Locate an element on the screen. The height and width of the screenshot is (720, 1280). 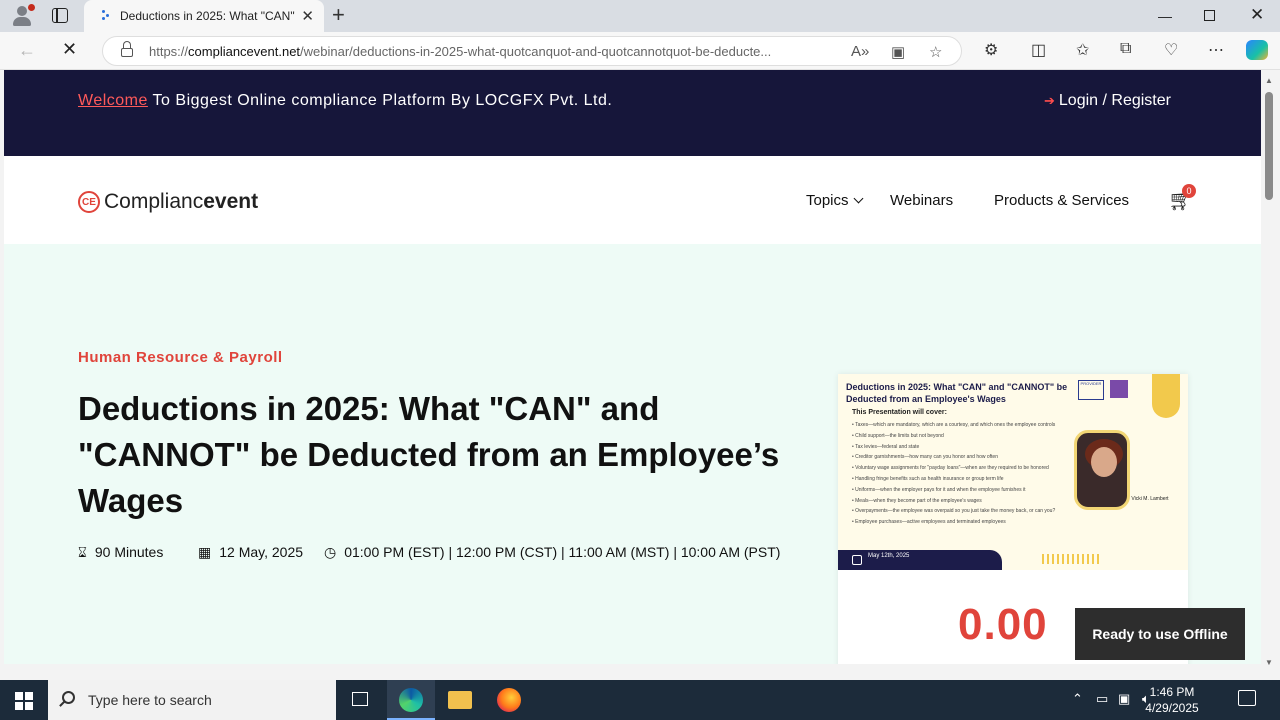
firefox-taskbar-button is located at coordinates (509, 700).